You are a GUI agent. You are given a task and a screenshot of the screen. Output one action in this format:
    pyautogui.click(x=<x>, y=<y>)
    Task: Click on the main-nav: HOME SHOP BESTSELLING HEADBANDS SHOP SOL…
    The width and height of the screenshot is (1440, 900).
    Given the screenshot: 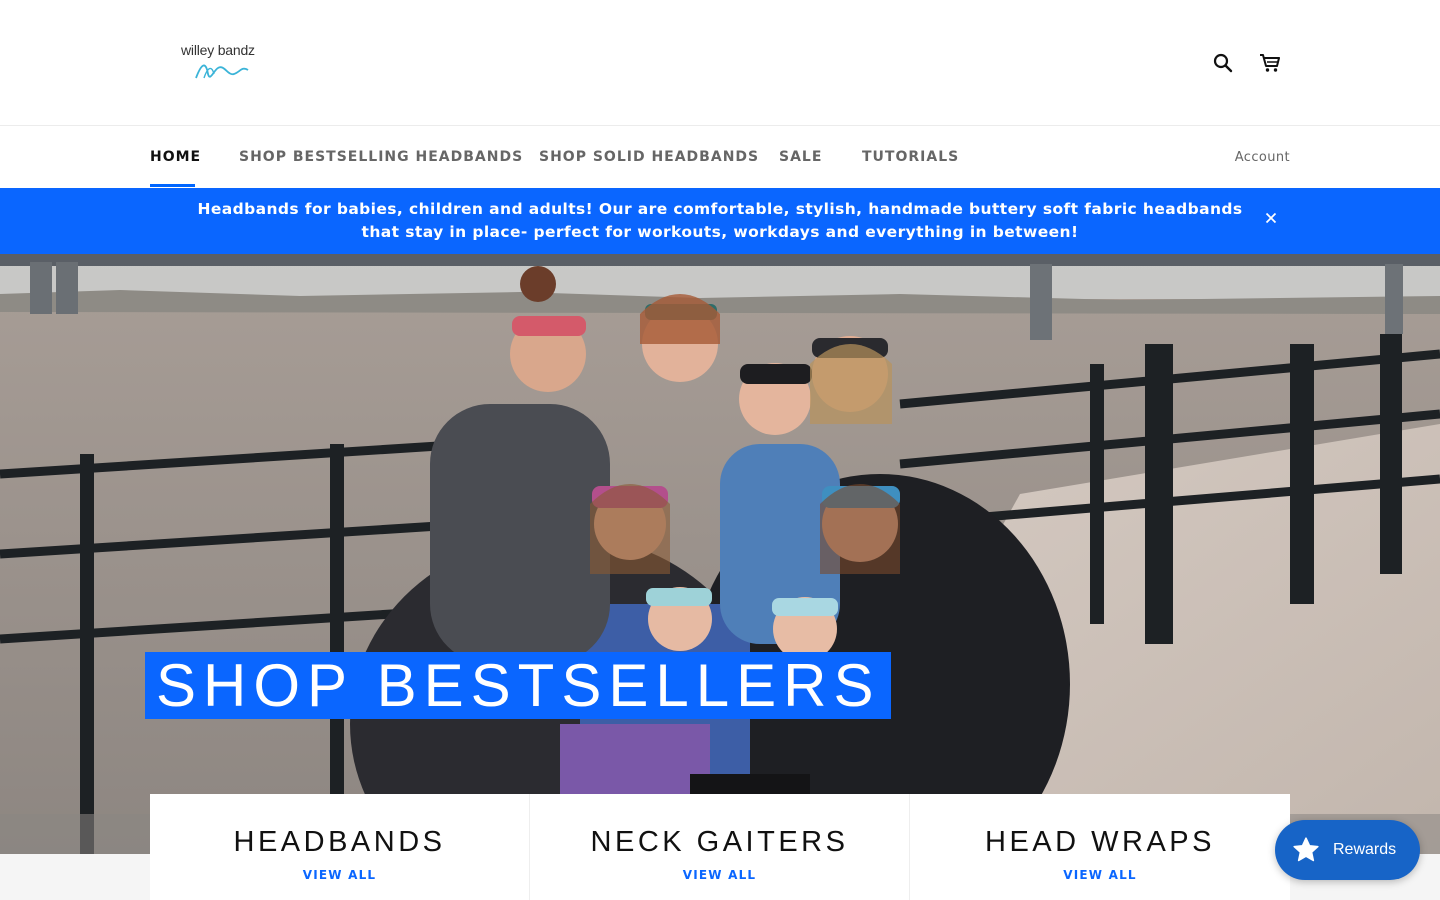 What is the action you would take?
    pyautogui.click(x=720, y=157)
    